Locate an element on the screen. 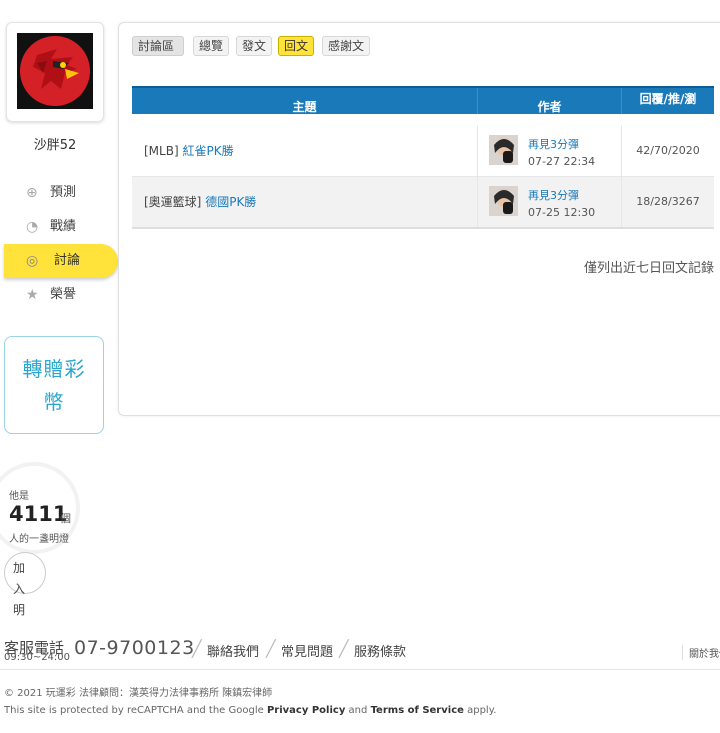 The width and height of the screenshot is (720, 733). reply-push-view-stats: 42/70/2020 is located at coordinates (668, 150).